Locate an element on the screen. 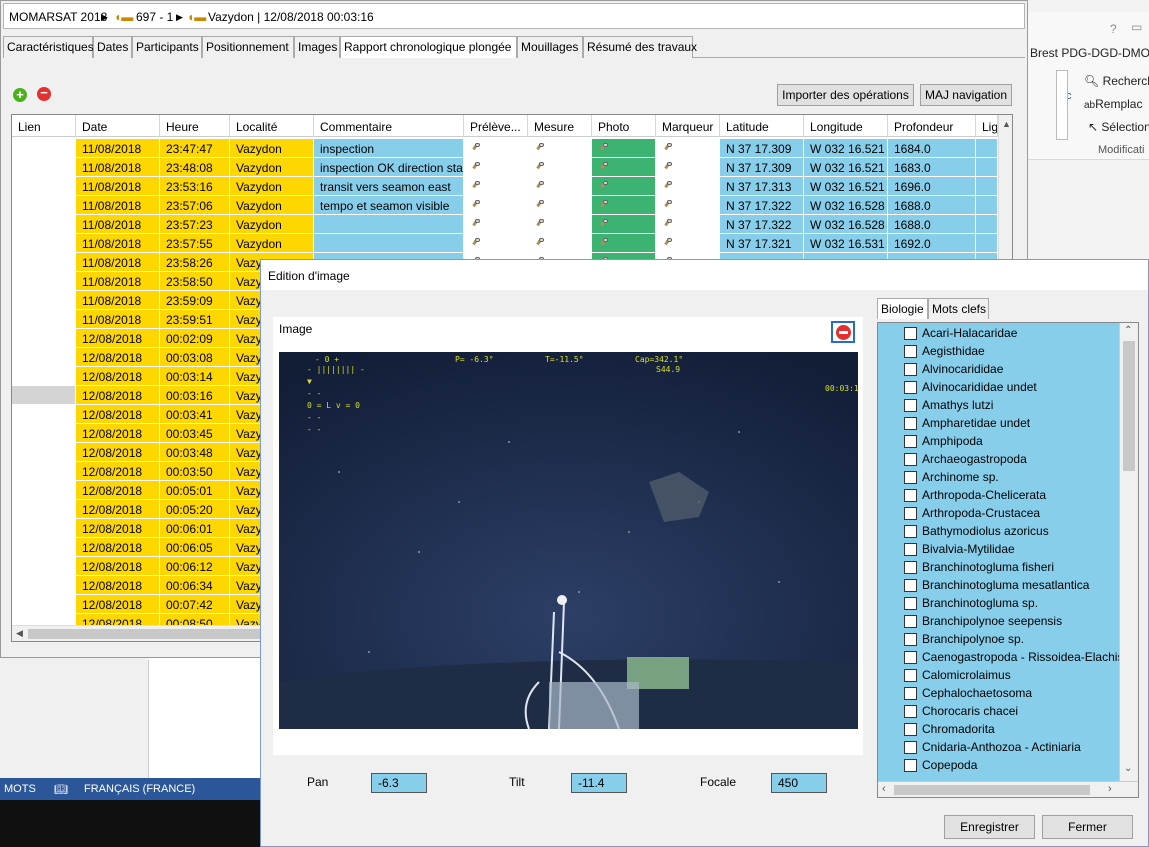 This screenshot has width=1149, height=847. proofing-icon: 📖︎ is located at coordinates (61, 789).